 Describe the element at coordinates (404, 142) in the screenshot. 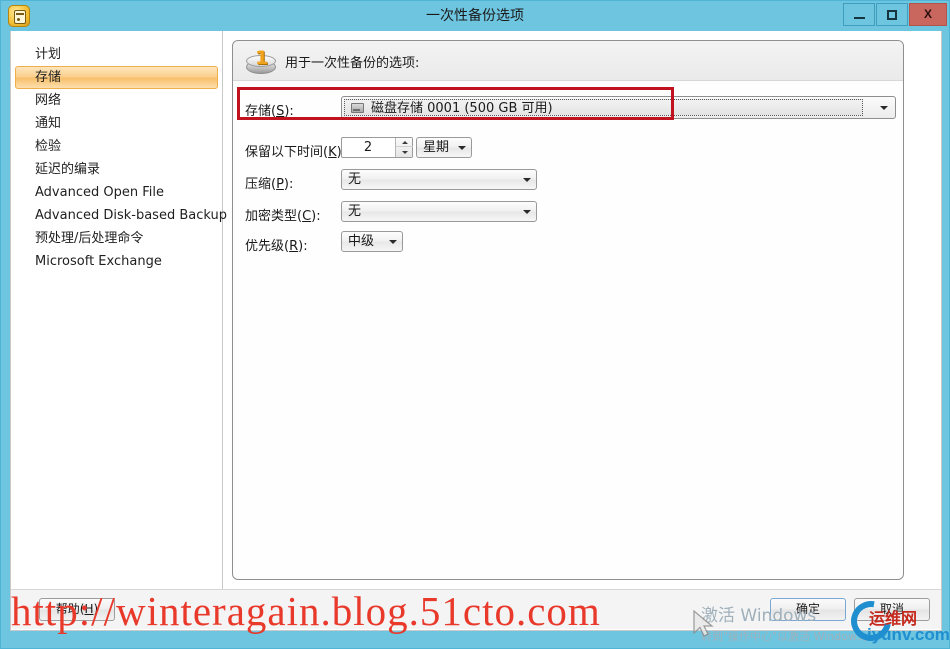

I see `stepper-up-icon` at that location.